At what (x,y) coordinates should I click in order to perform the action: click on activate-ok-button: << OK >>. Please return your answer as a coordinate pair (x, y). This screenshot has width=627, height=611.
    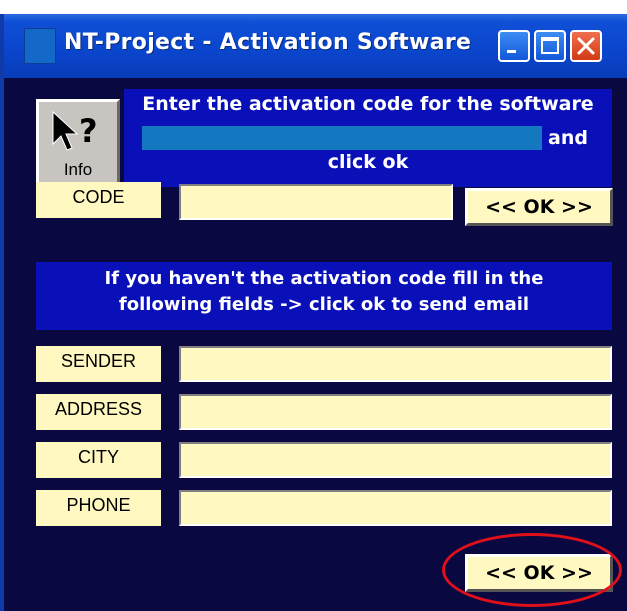
    Looking at the image, I should click on (539, 207).